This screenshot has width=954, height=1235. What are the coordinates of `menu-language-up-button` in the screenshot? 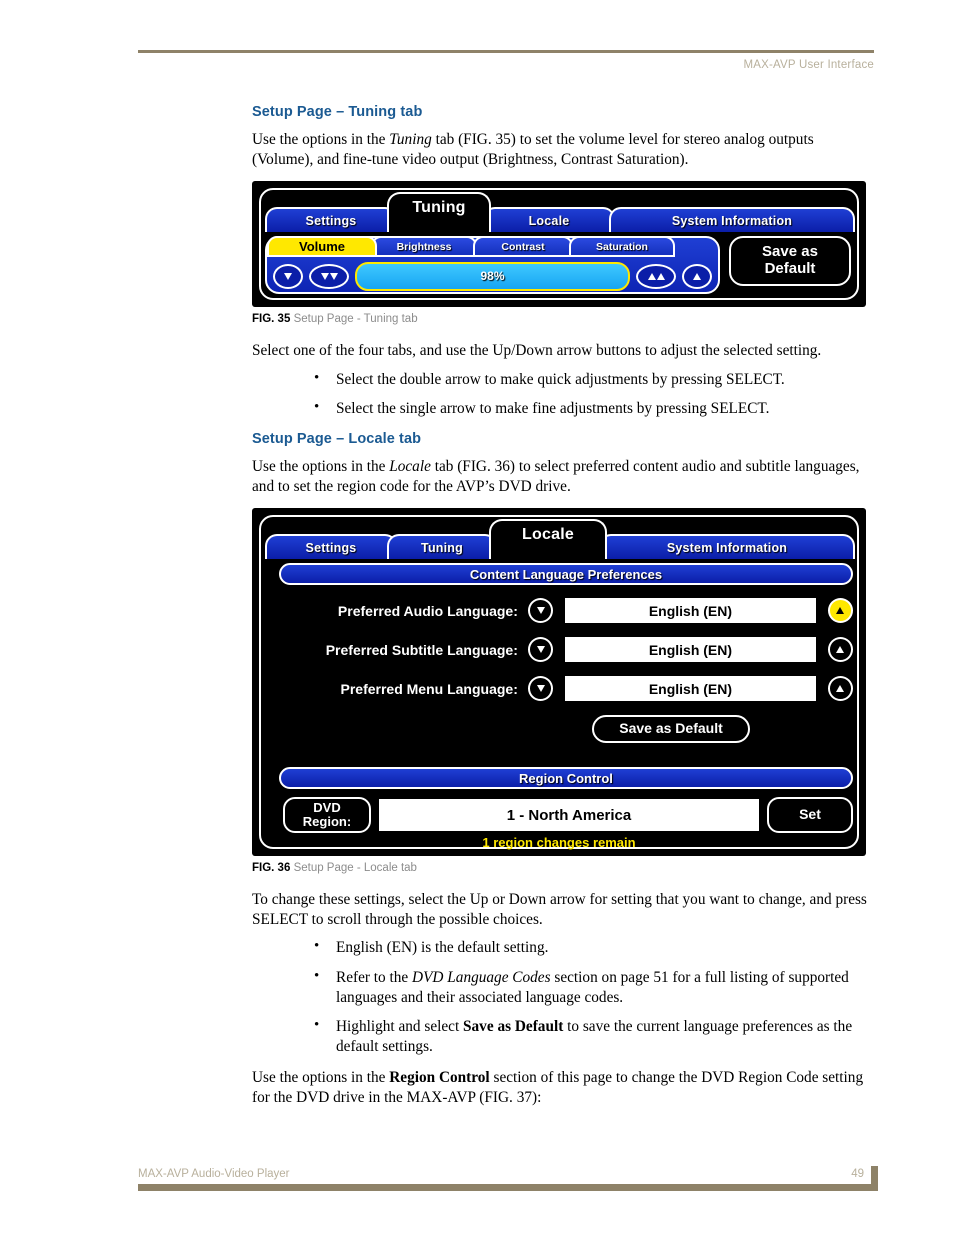 It's located at (840, 689).